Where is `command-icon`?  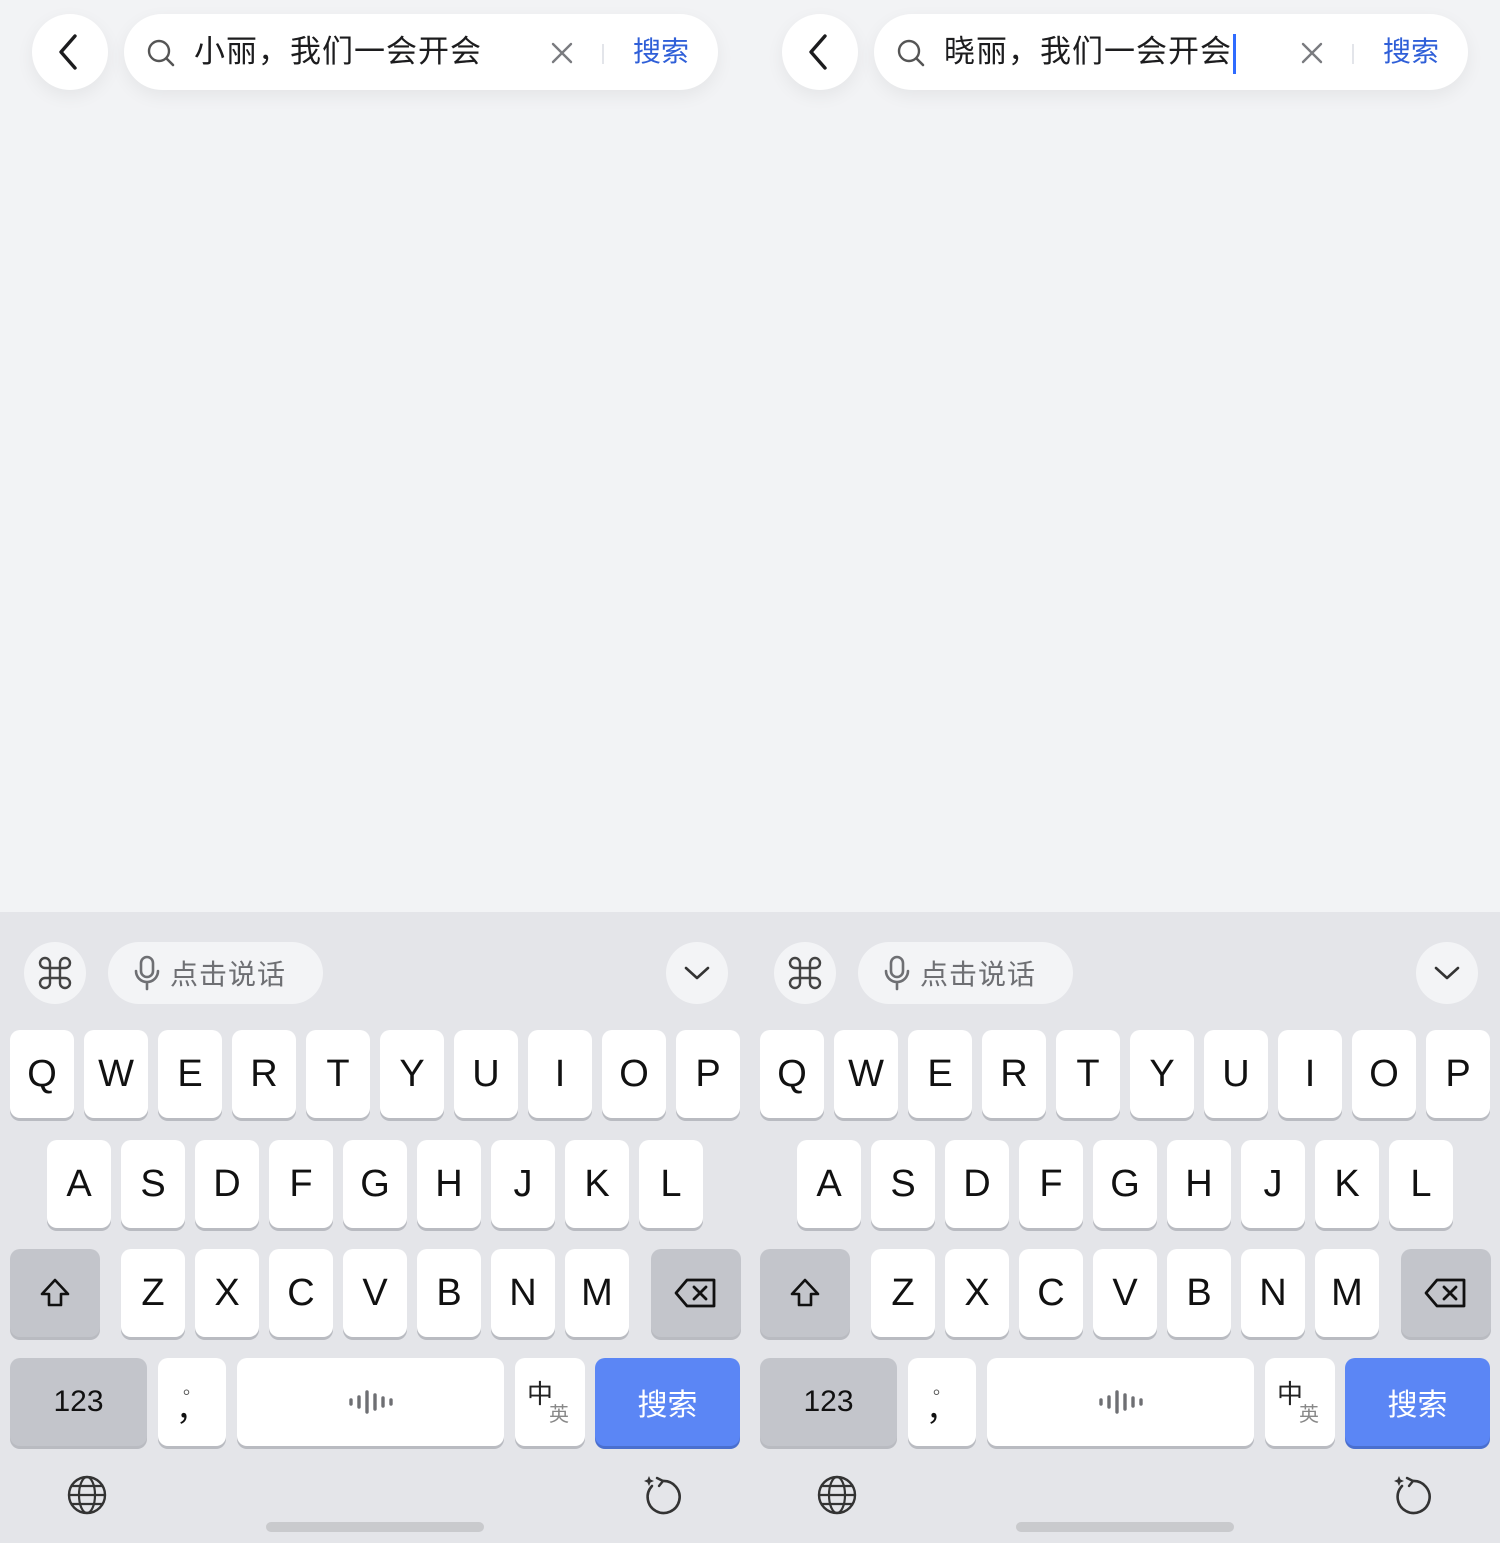 command-icon is located at coordinates (55, 973).